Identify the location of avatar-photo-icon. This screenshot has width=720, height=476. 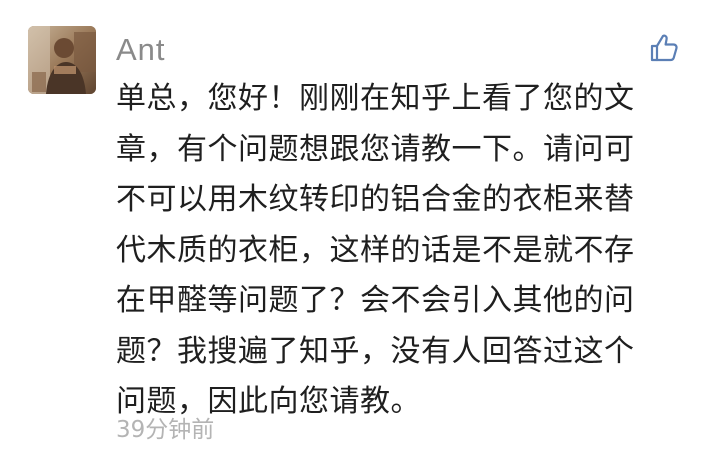
(62, 60).